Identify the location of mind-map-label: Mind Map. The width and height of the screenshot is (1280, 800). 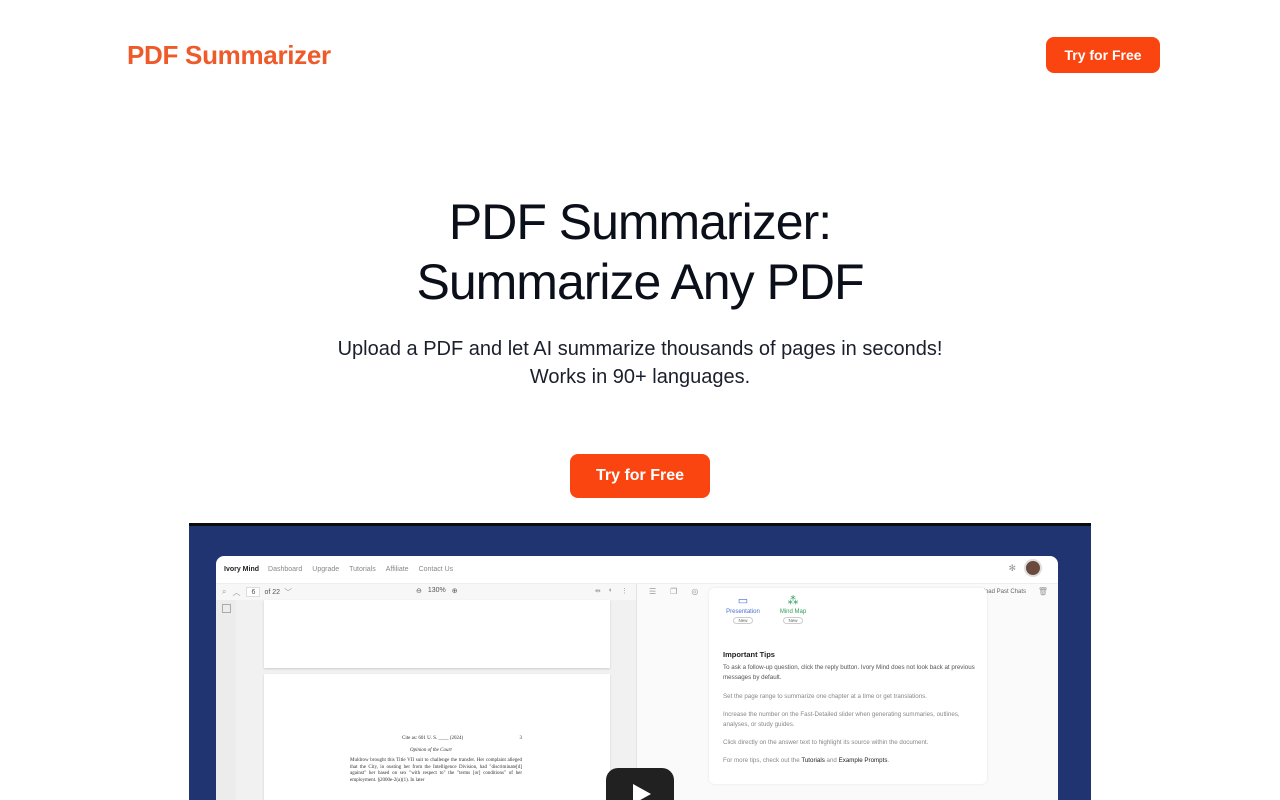
(793, 612).